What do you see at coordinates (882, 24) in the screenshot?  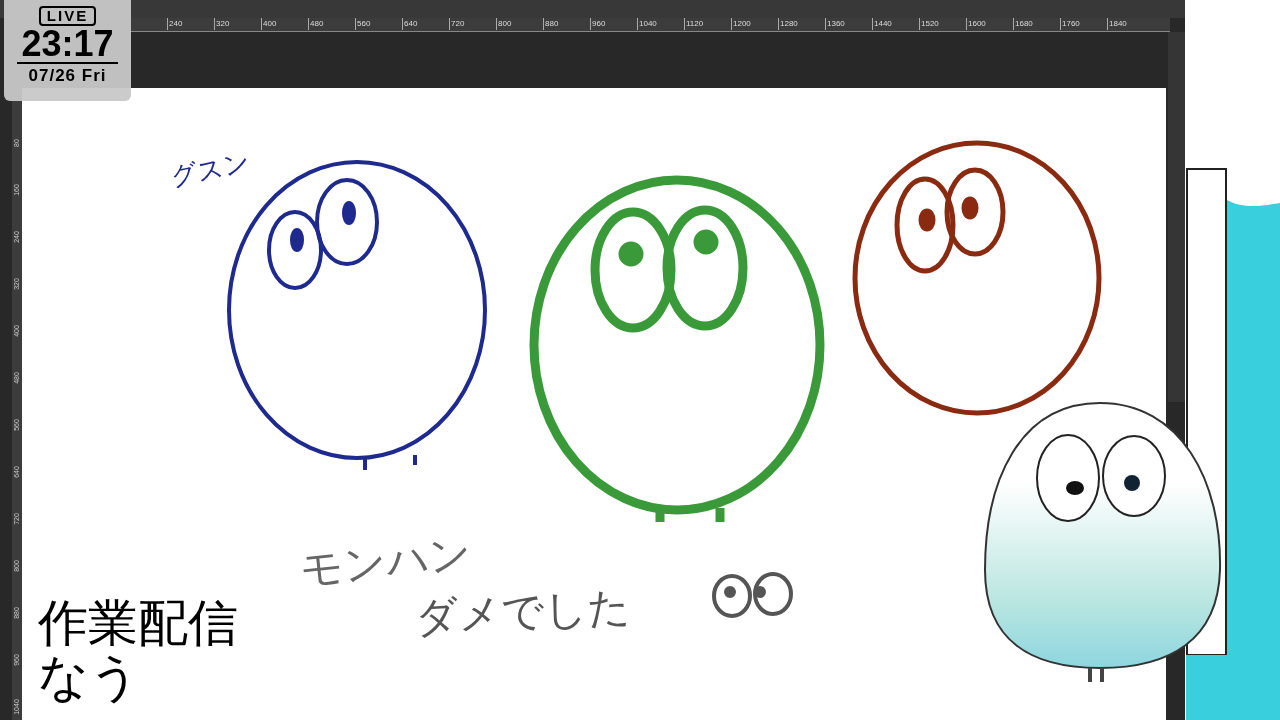 I see `ruler-label: 1440` at bounding box center [882, 24].